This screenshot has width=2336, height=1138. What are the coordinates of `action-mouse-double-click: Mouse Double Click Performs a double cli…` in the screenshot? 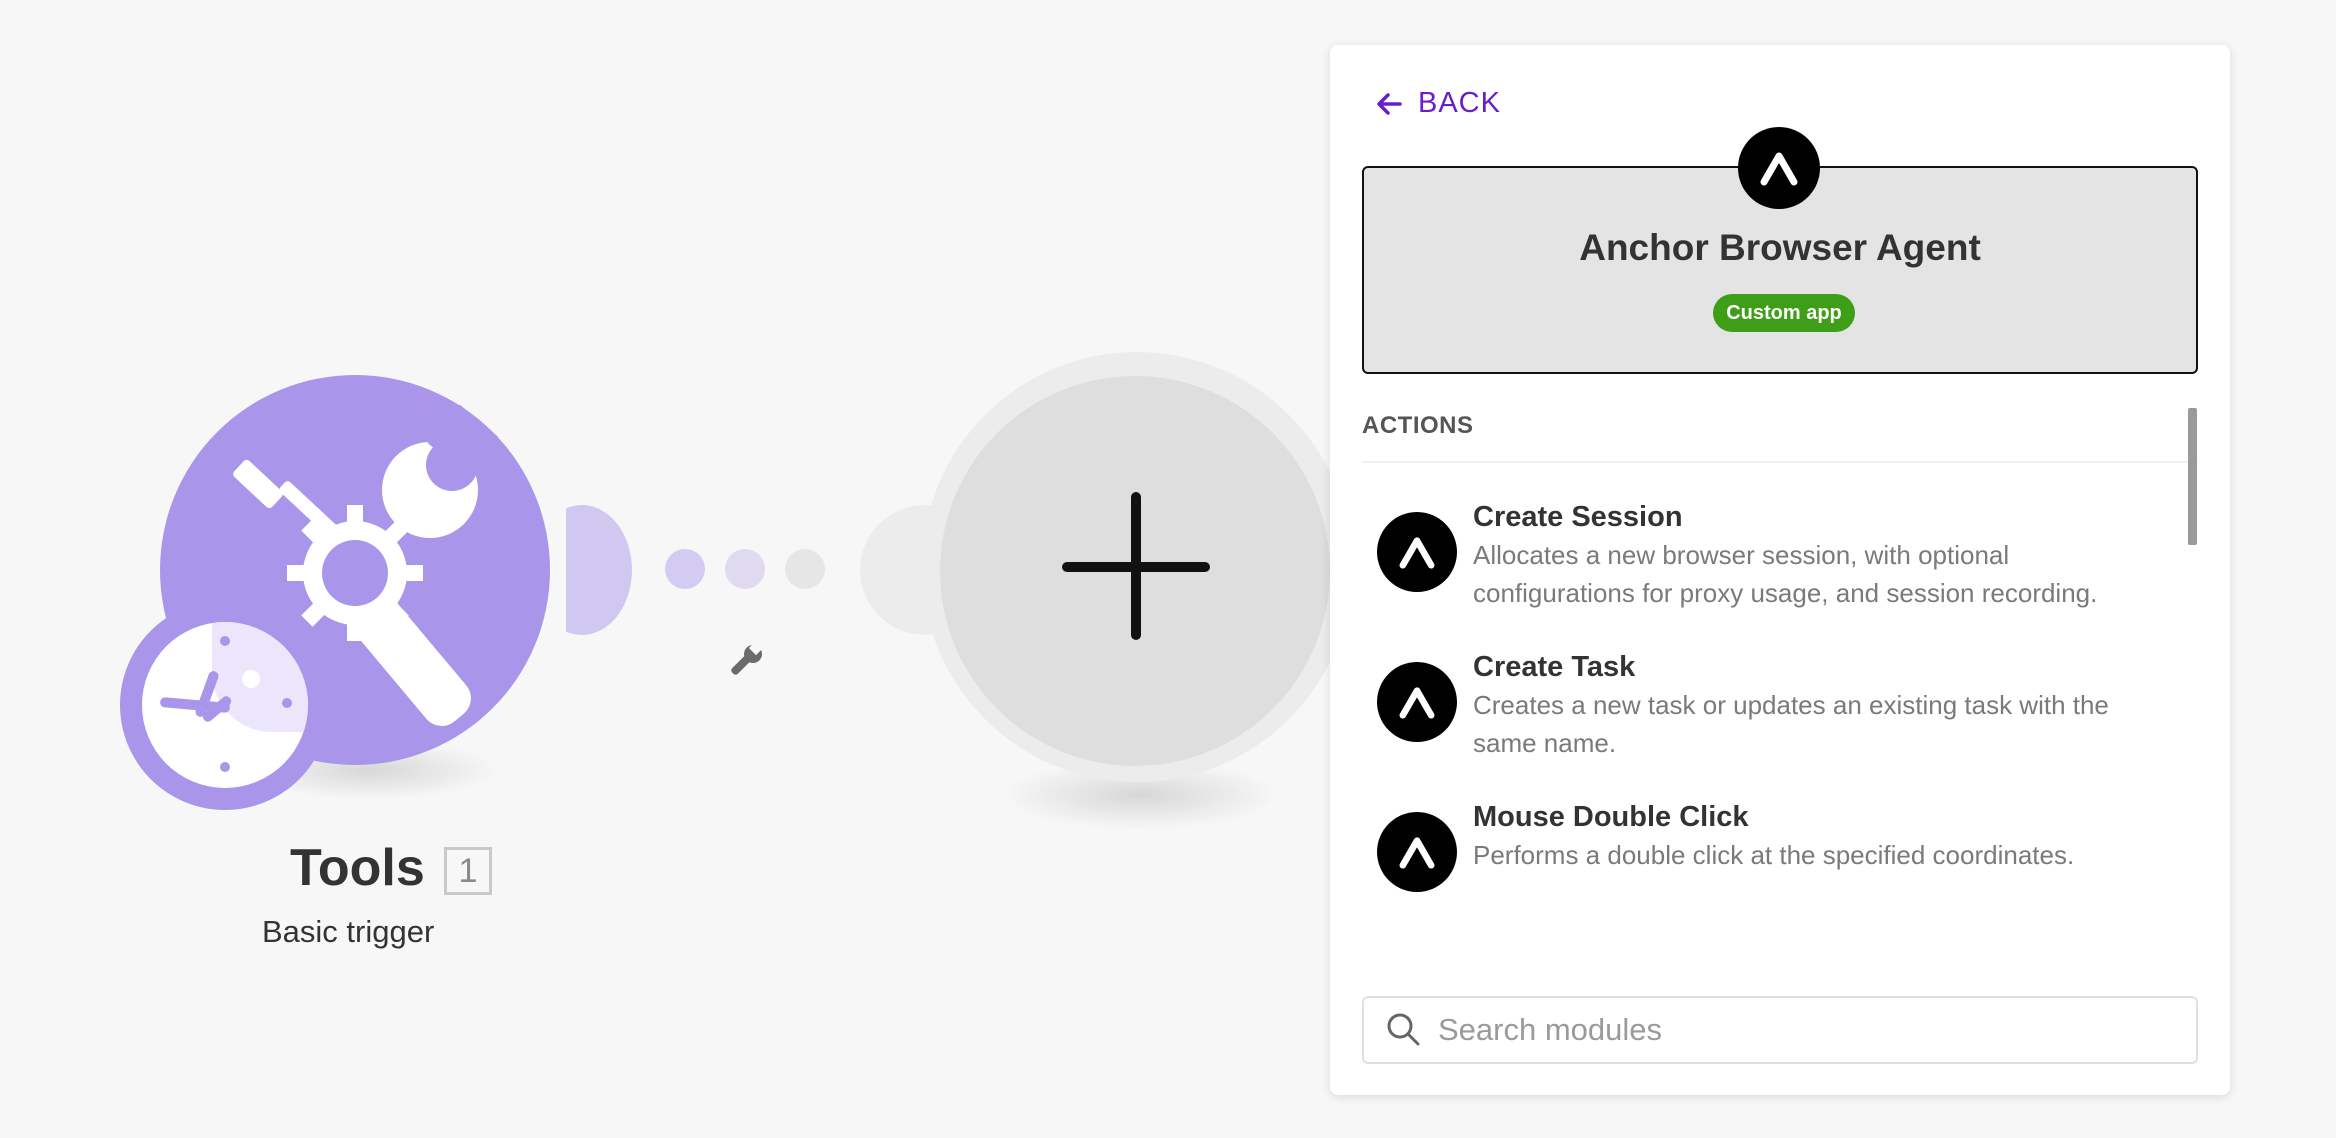 It's located at (1762, 846).